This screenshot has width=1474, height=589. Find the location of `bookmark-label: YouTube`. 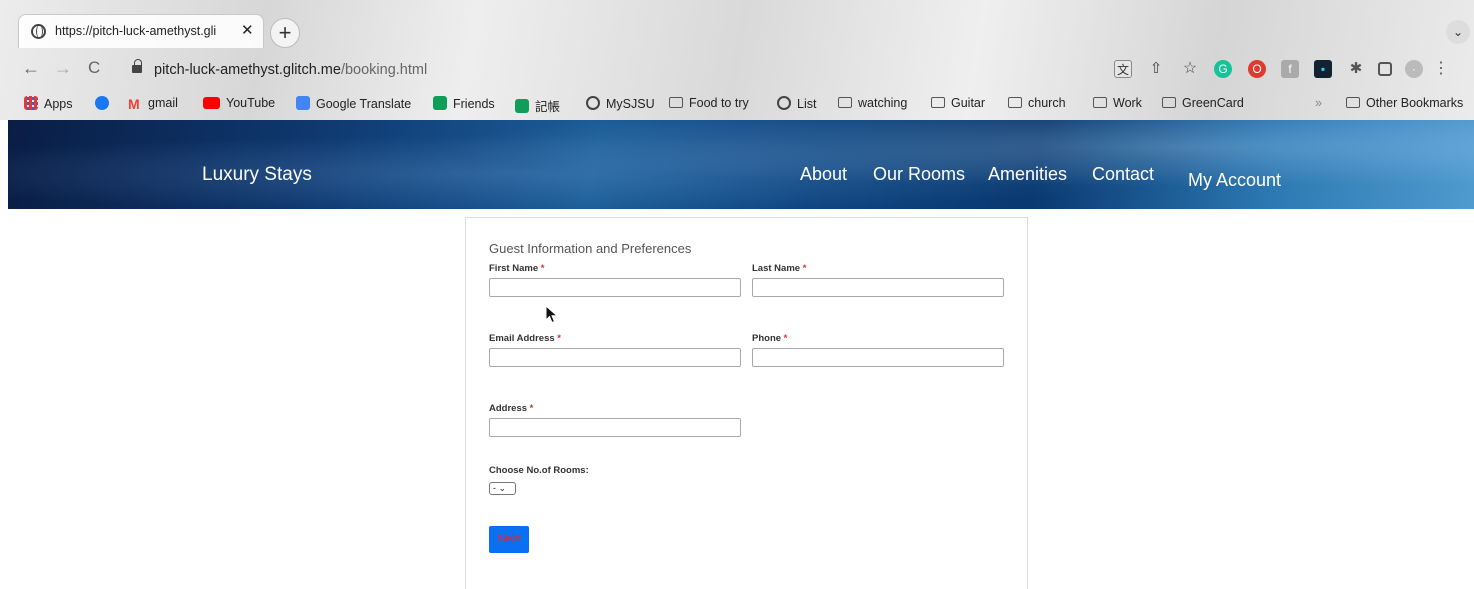

bookmark-label: YouTube is located at coordinates (251, 103).